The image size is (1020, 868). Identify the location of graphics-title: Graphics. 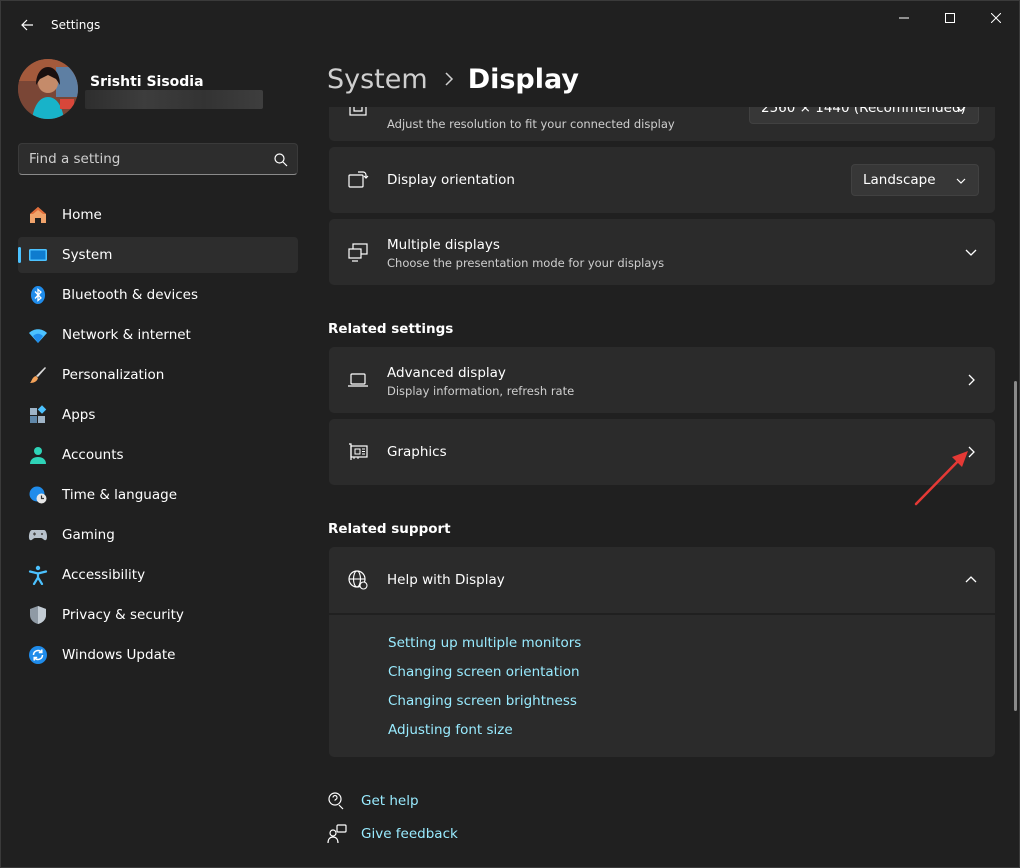
(417, 452).